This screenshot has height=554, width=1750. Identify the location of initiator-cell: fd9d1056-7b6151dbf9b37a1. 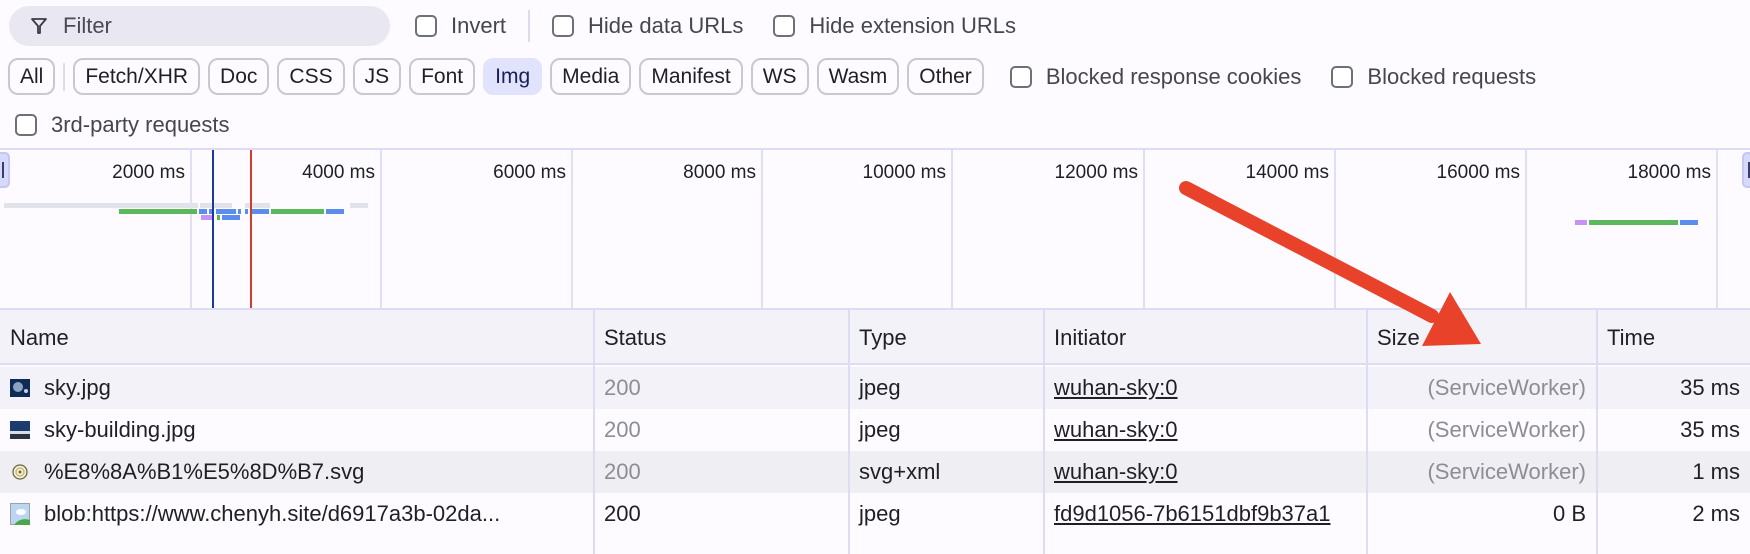
(1205, 514).